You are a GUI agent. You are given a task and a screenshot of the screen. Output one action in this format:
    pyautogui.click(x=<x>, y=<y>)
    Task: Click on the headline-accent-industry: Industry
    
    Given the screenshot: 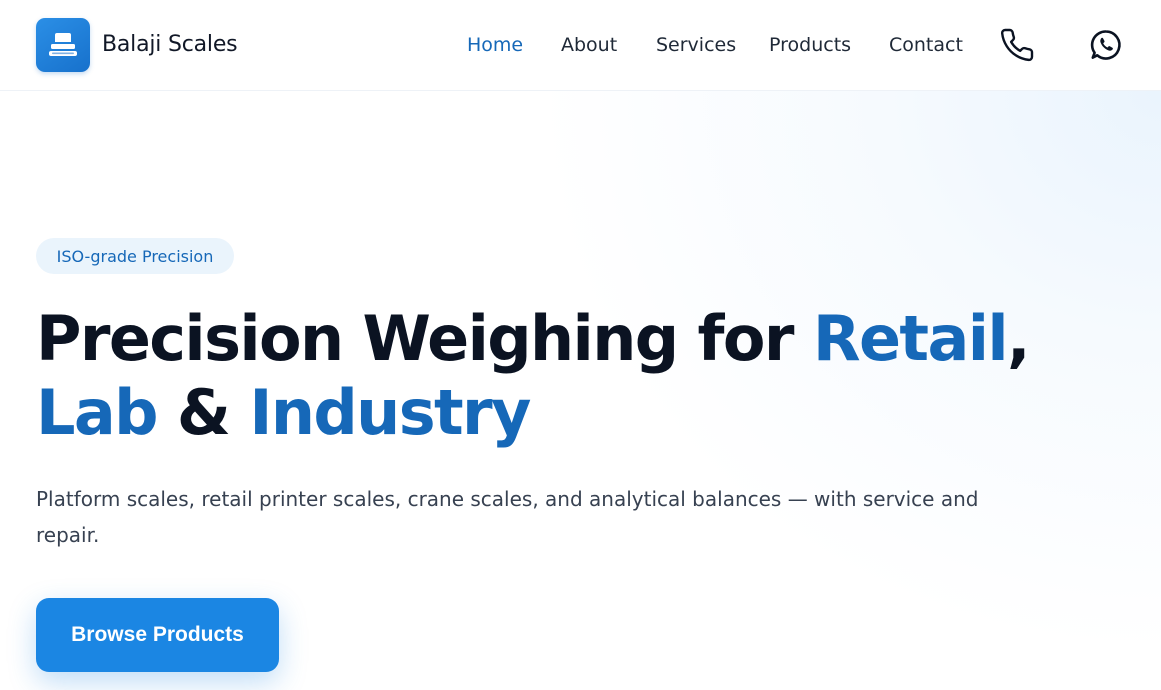 What is the action you would take?
    pyautogui.click(x=390, y=412)
    